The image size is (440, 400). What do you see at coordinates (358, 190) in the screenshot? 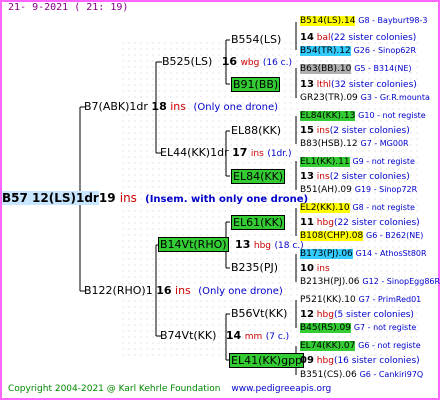
I see `ancestor-row-8: B51(AH).09 G19 - Sinop72R` at bounding box center [358, 190].